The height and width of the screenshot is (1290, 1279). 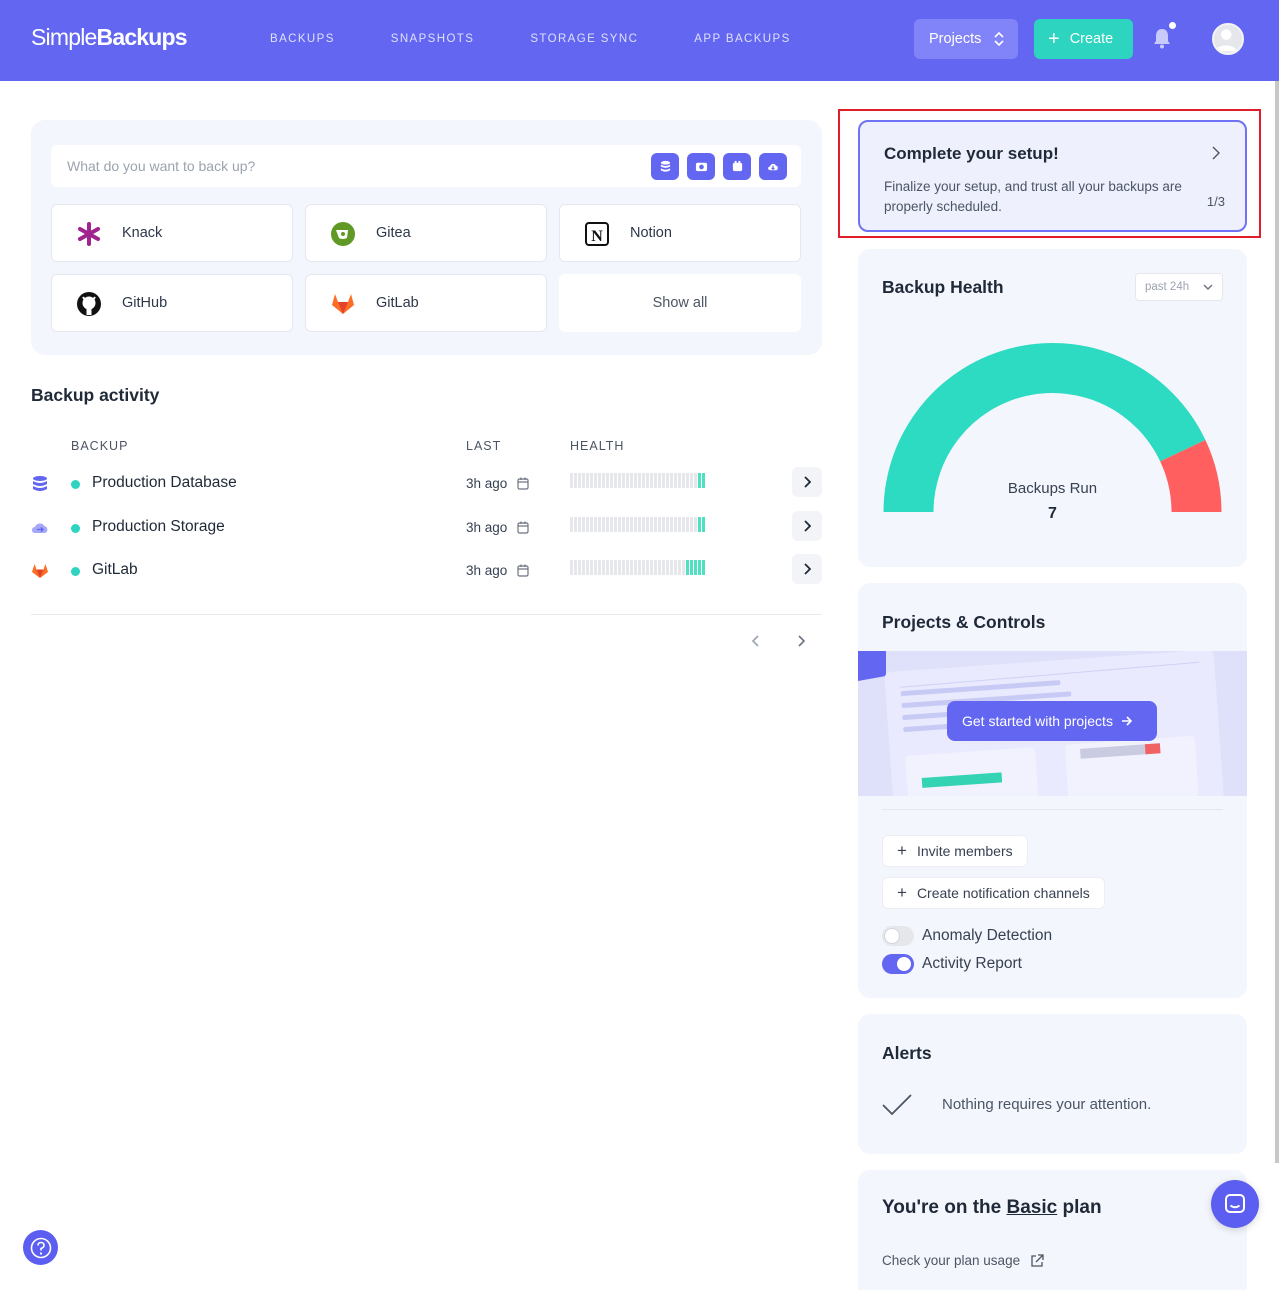 What do you see at coordinates (1052, 488) in the screenshot?
I see `gauge-label: Backups Run` at bounding box center [1052, 488].